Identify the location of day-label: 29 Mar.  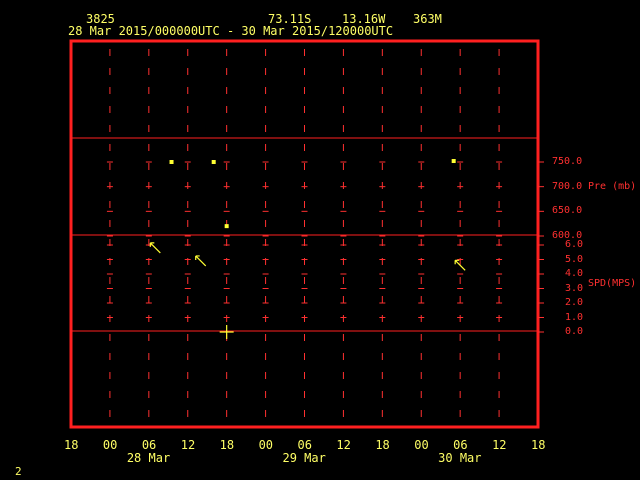
(304, 458).